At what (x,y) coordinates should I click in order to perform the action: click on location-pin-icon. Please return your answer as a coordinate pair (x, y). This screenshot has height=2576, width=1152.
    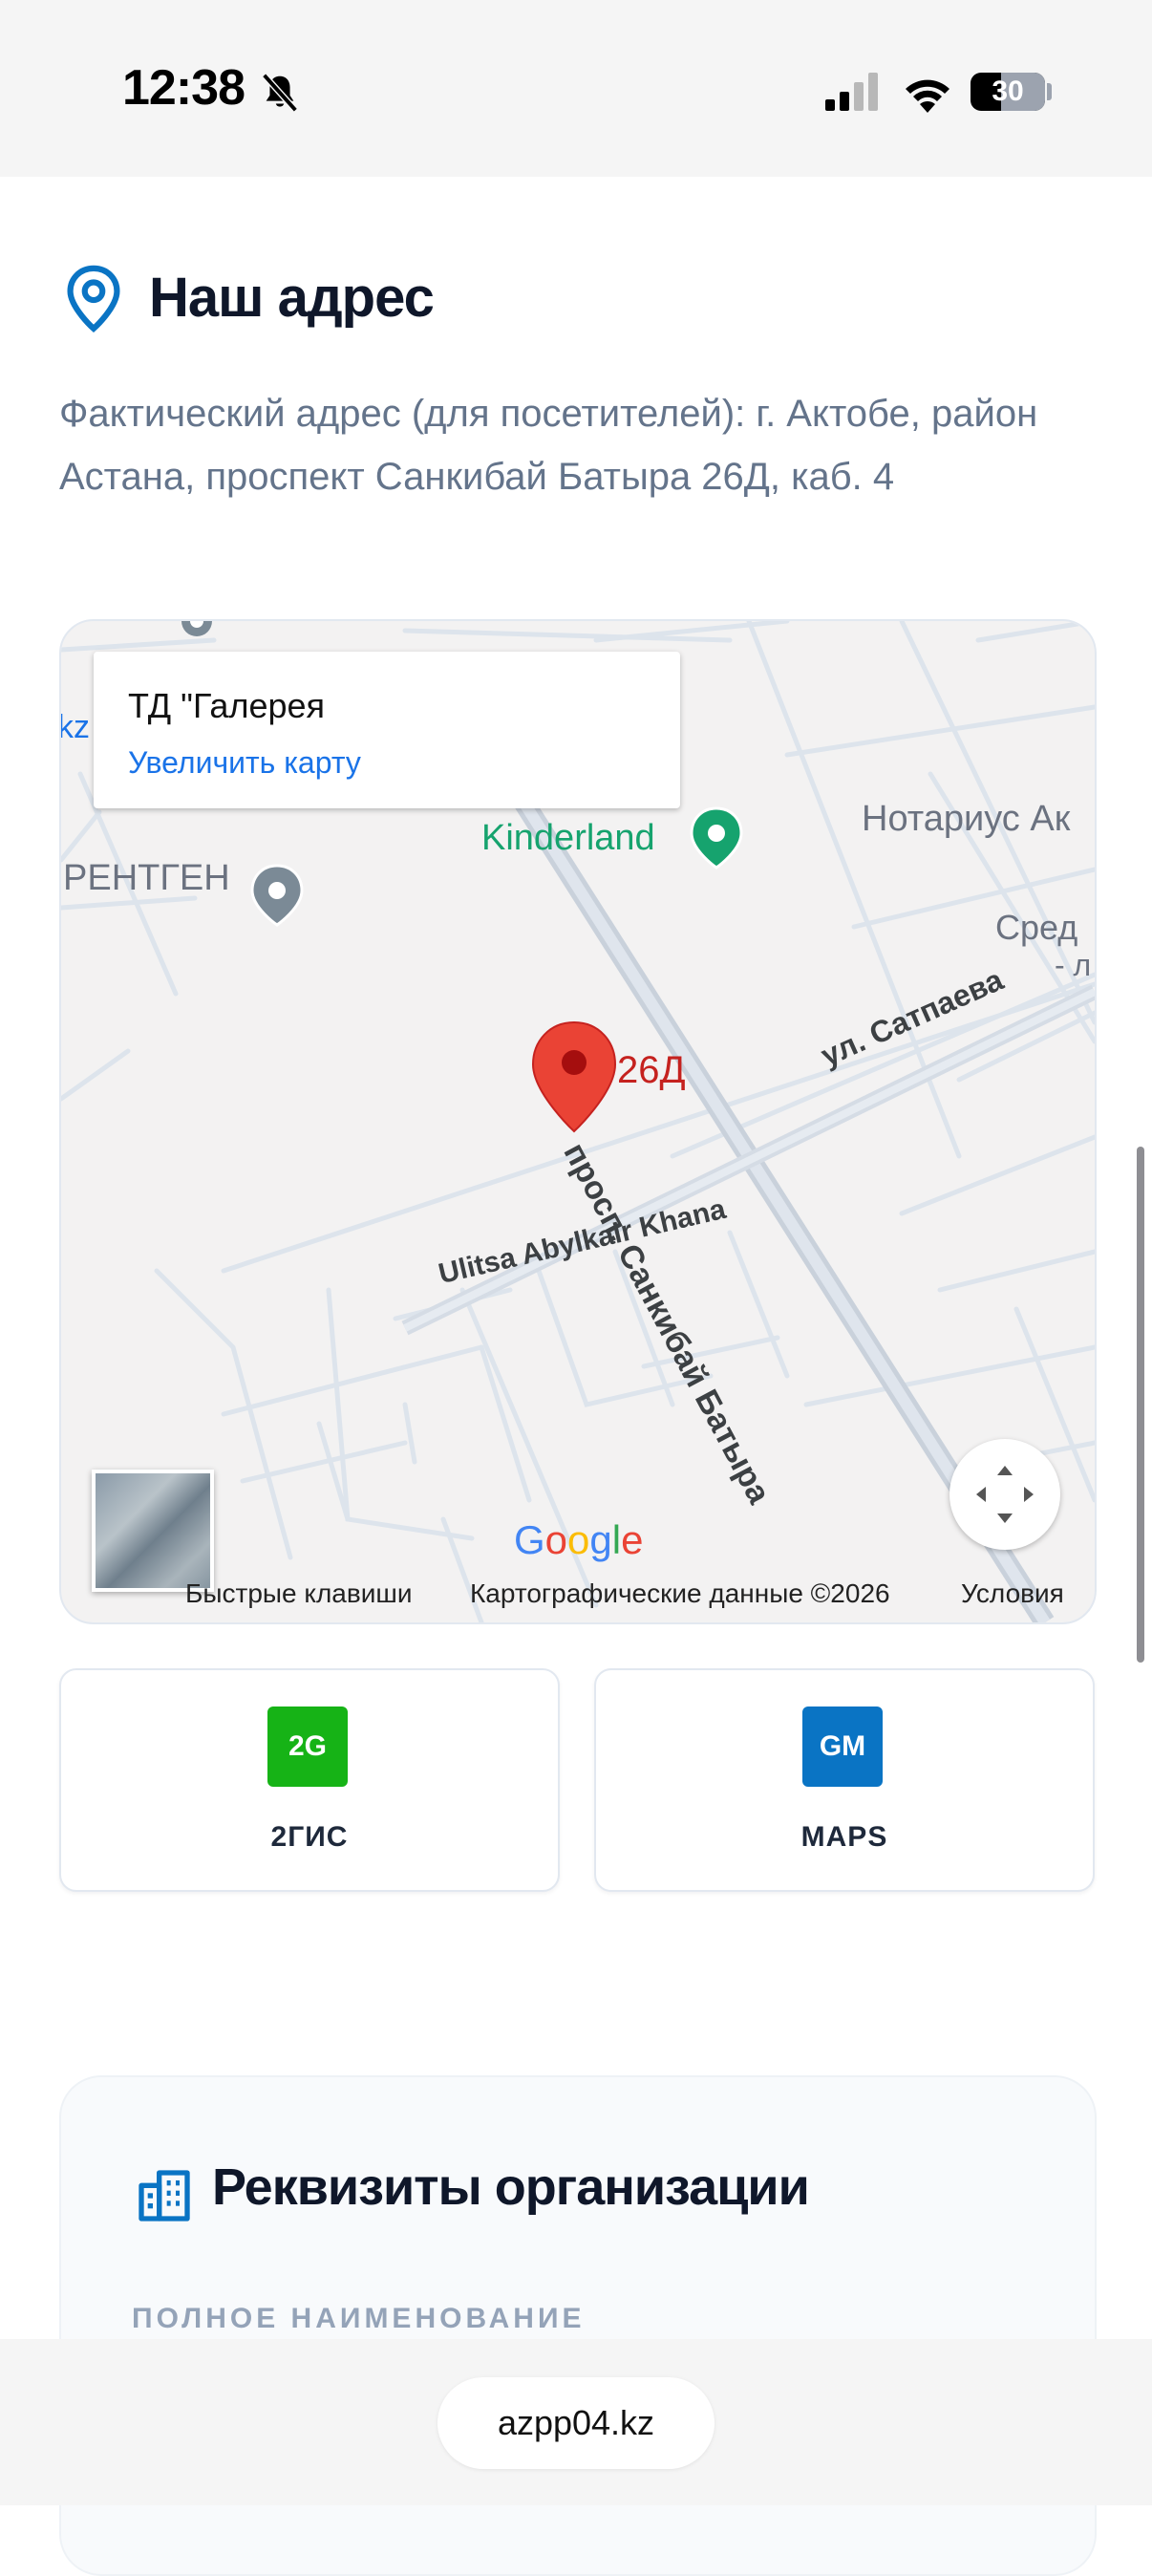
    Looking at the image, I should click on (93, 299).